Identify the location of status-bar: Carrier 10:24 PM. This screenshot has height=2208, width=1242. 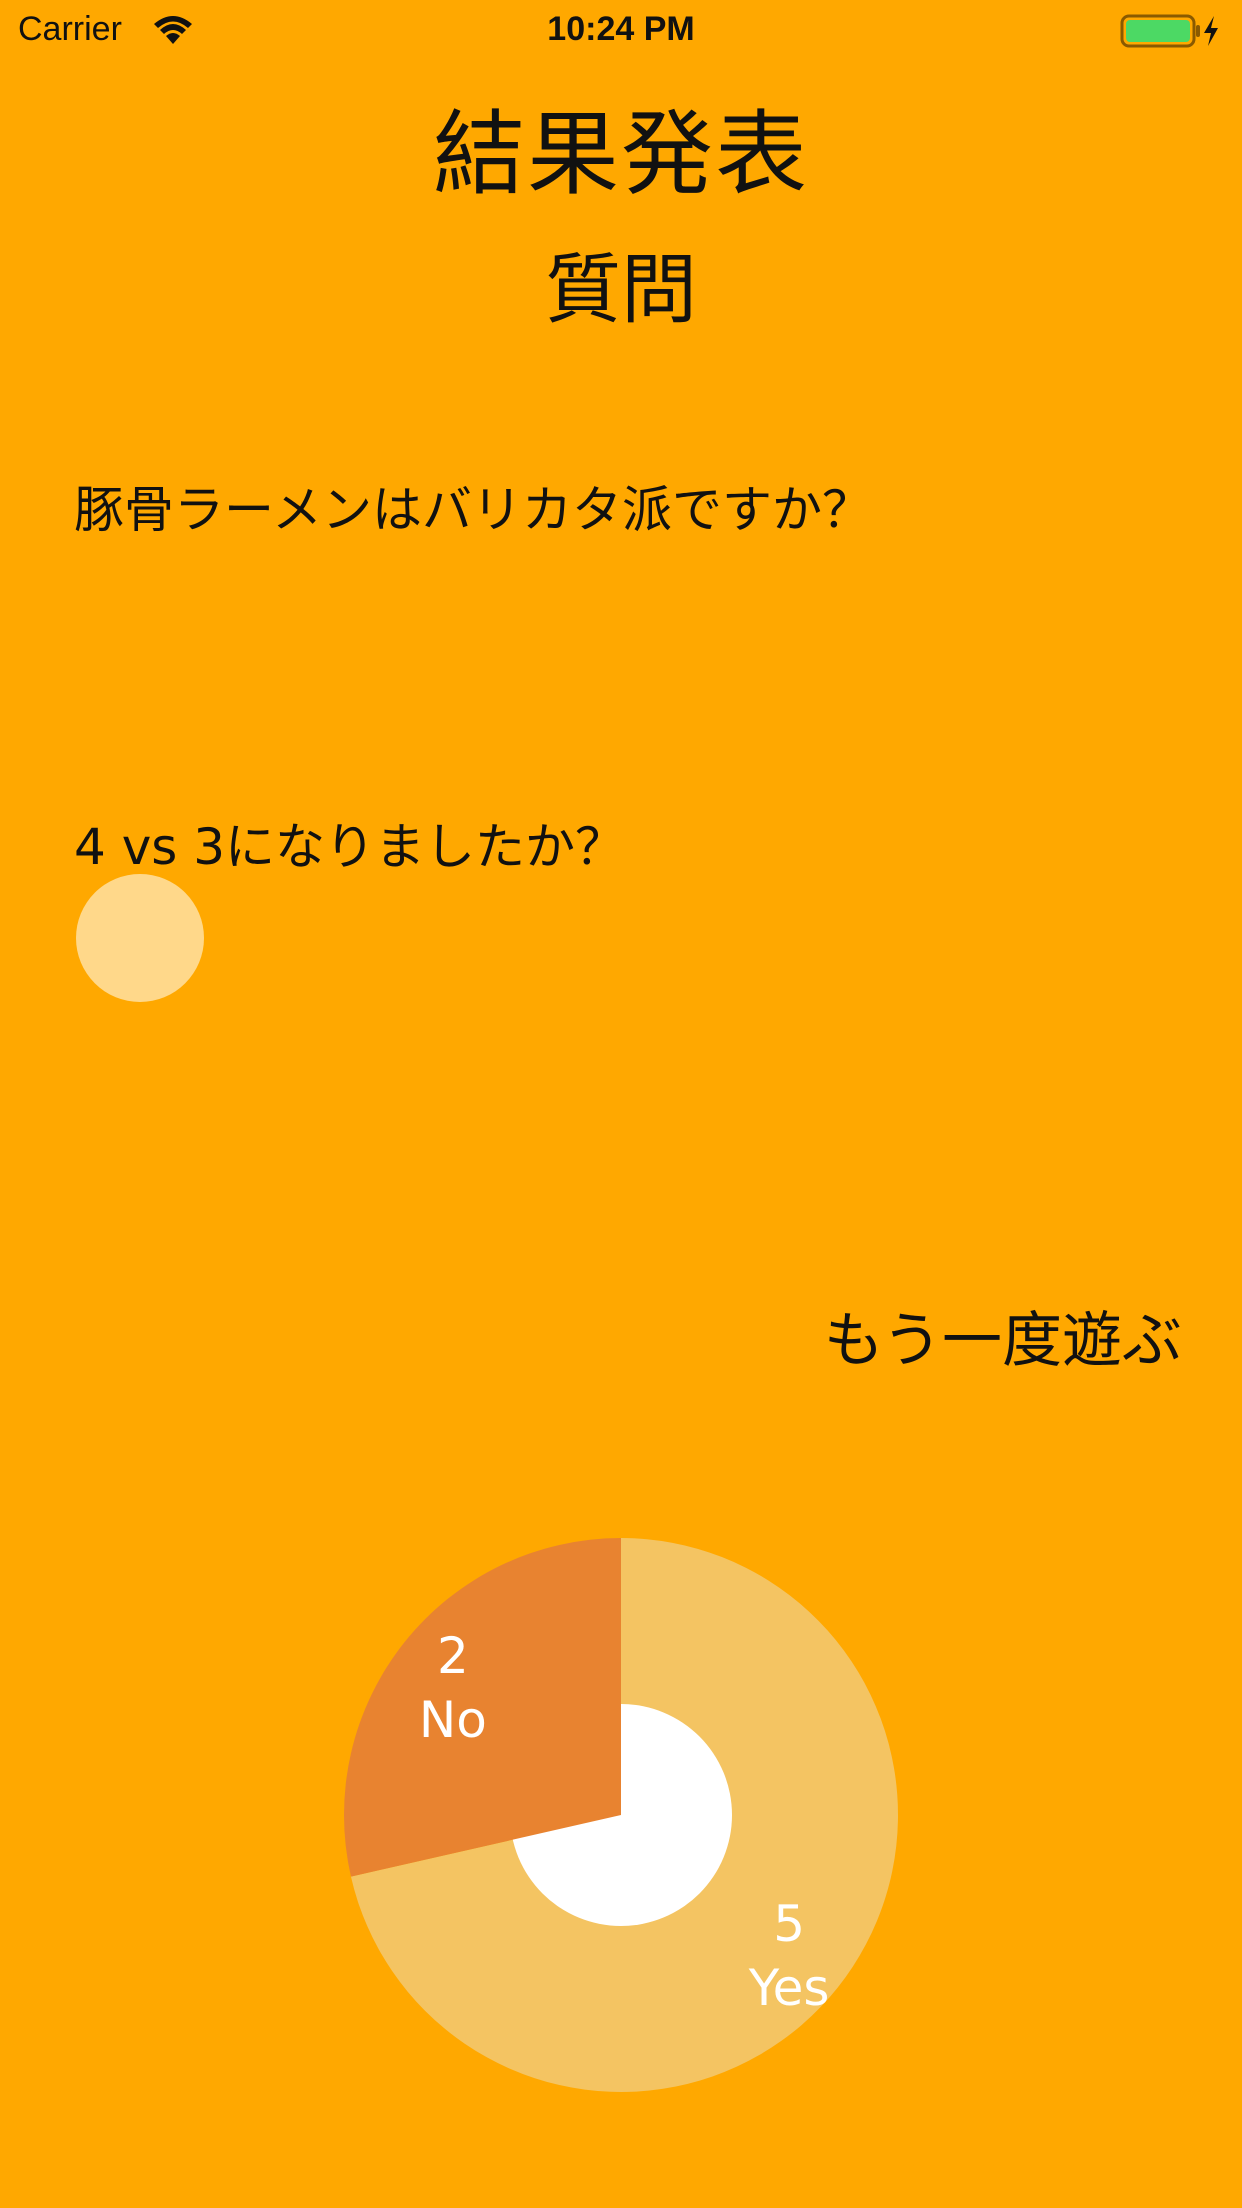
(621, 31).